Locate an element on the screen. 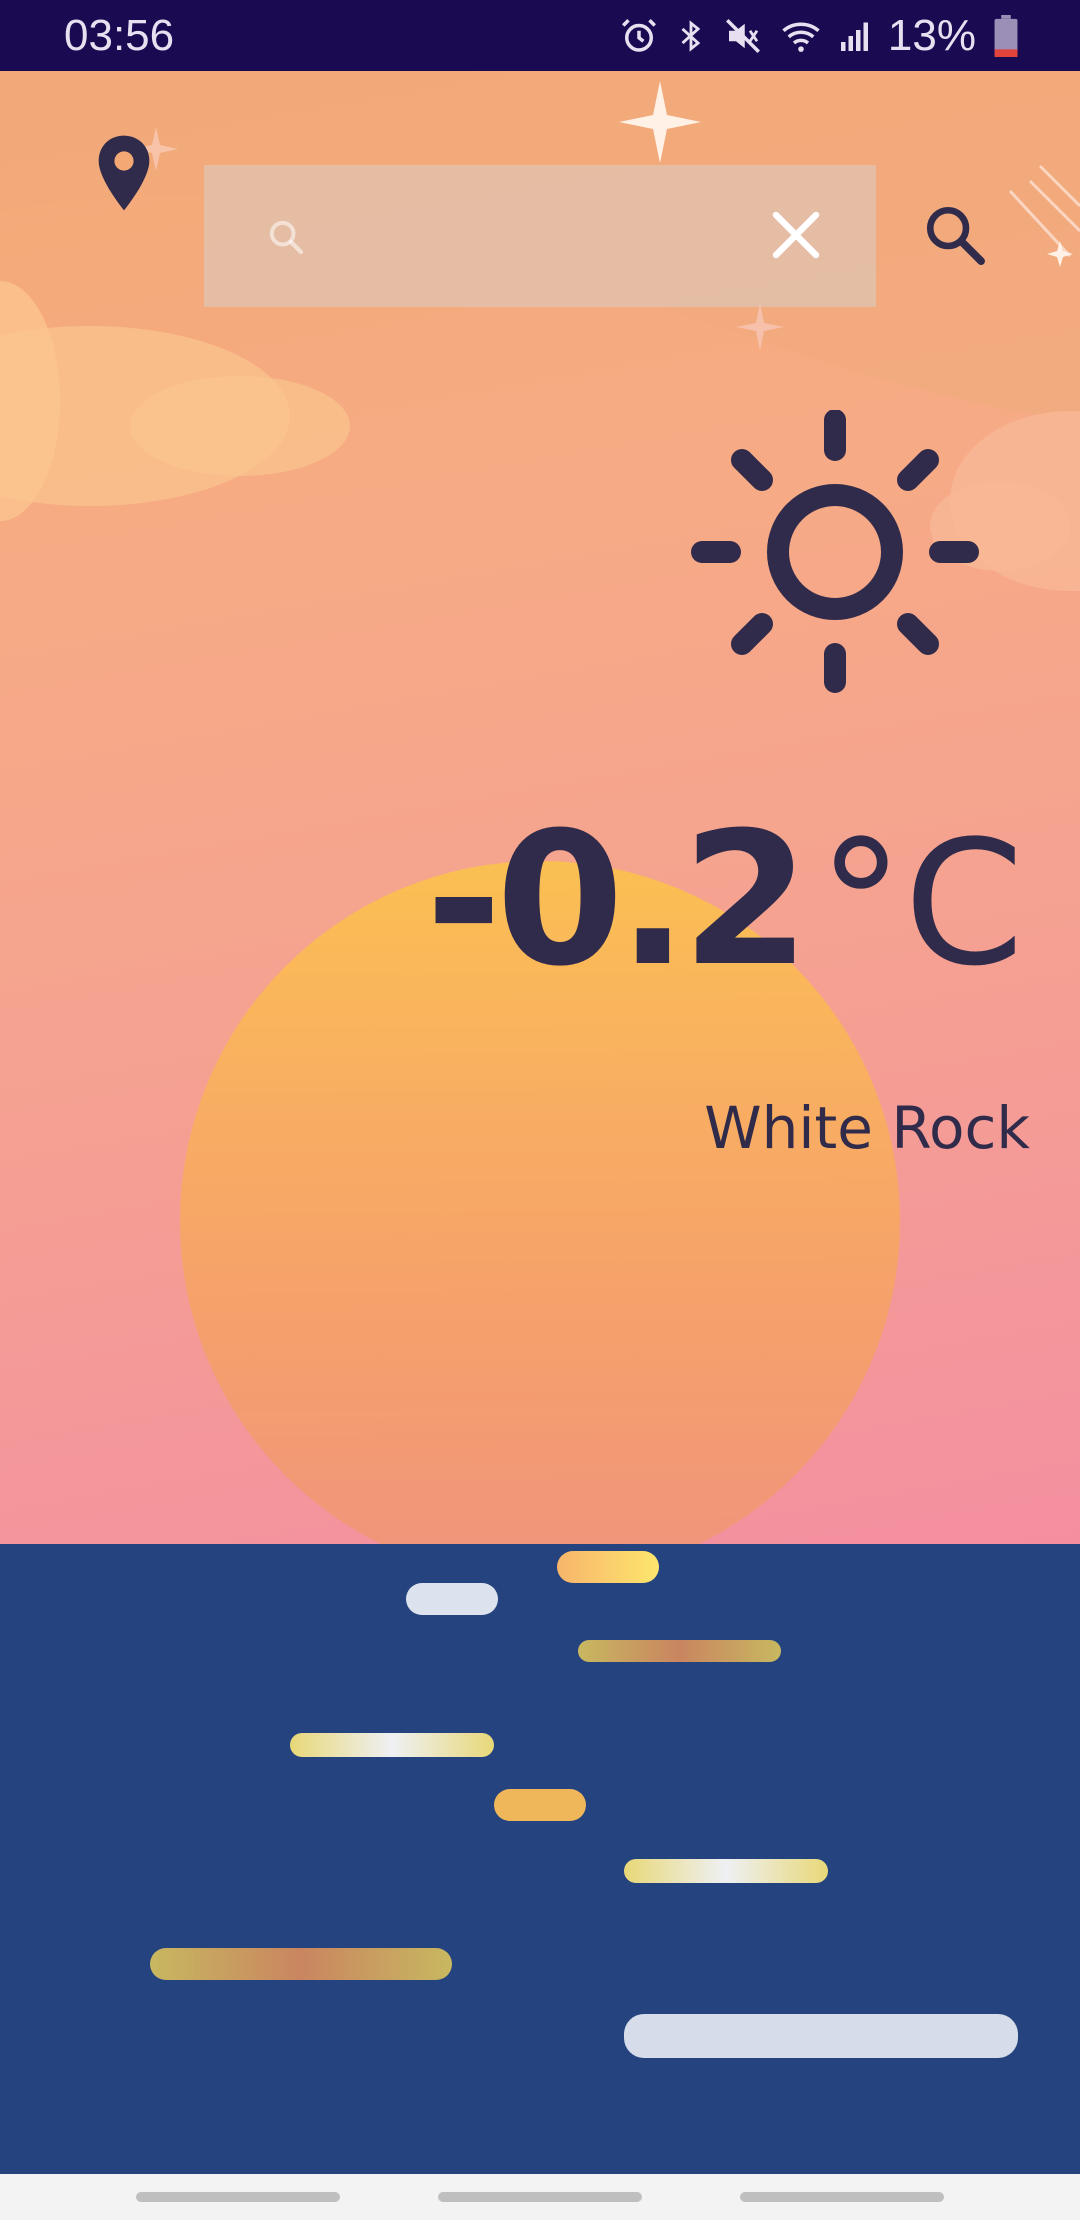  close-icon is located at coordinates (796, 235).